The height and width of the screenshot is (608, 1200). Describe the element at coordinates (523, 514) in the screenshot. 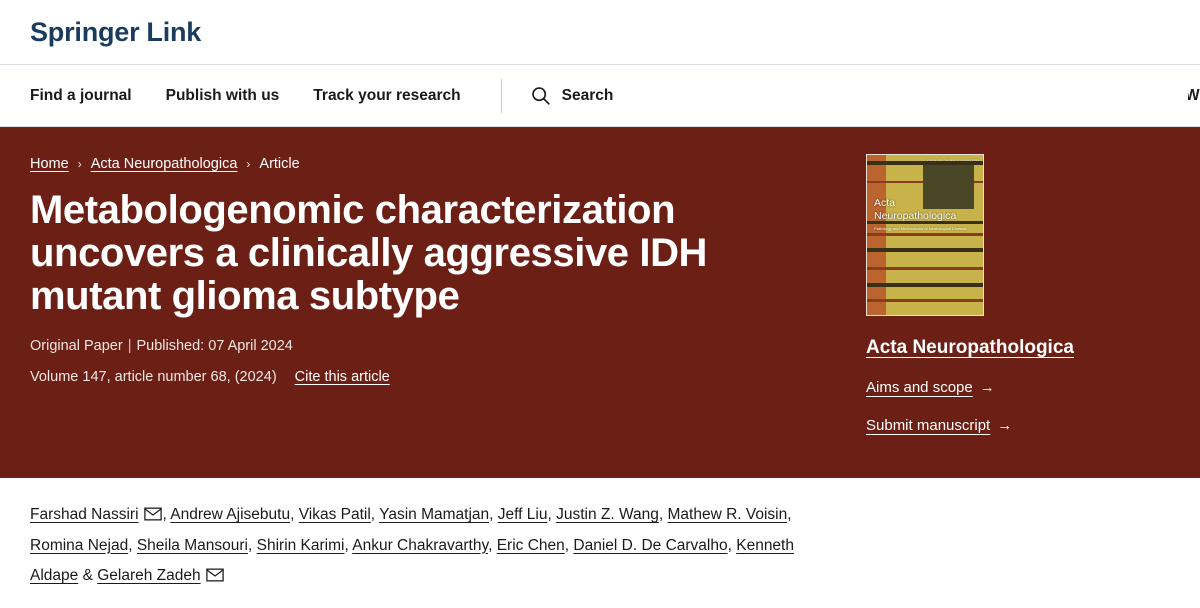

I see `author-link: Jeff Liu` at that location.